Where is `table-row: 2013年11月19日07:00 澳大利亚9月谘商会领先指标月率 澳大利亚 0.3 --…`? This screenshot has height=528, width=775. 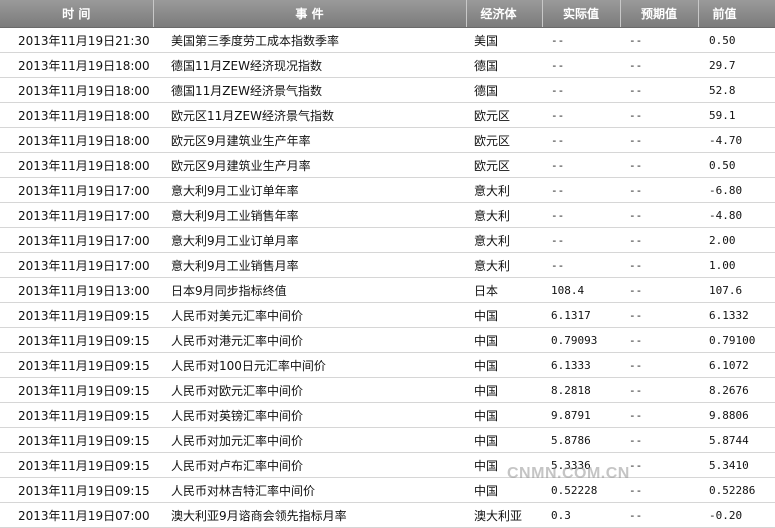
table-row: 2013年11月19日07:00 澳大利亚9月谘商会领先指标月率 澳大利亚 0.3 --… is located at coordinates (387, 515).